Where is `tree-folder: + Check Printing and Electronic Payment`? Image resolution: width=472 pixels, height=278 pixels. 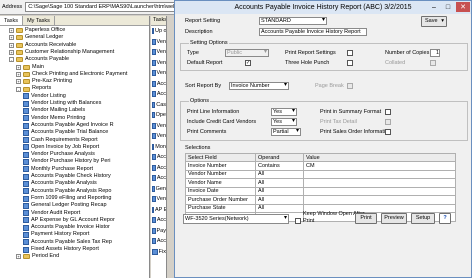
tree-folder: + Check Printing and Electronic Payment is located at coordinates (71, 74).